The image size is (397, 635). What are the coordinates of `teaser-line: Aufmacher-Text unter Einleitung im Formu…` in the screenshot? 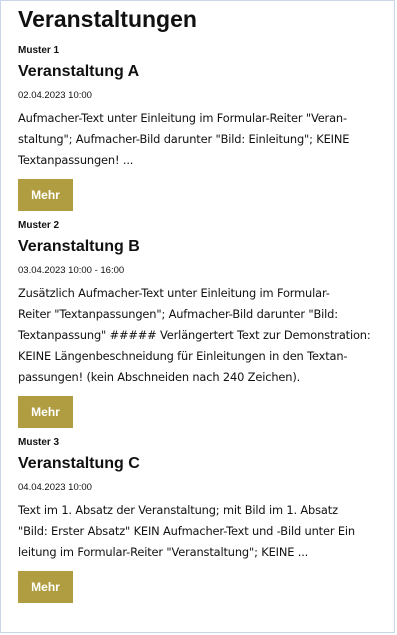 It's located at (182, 118).